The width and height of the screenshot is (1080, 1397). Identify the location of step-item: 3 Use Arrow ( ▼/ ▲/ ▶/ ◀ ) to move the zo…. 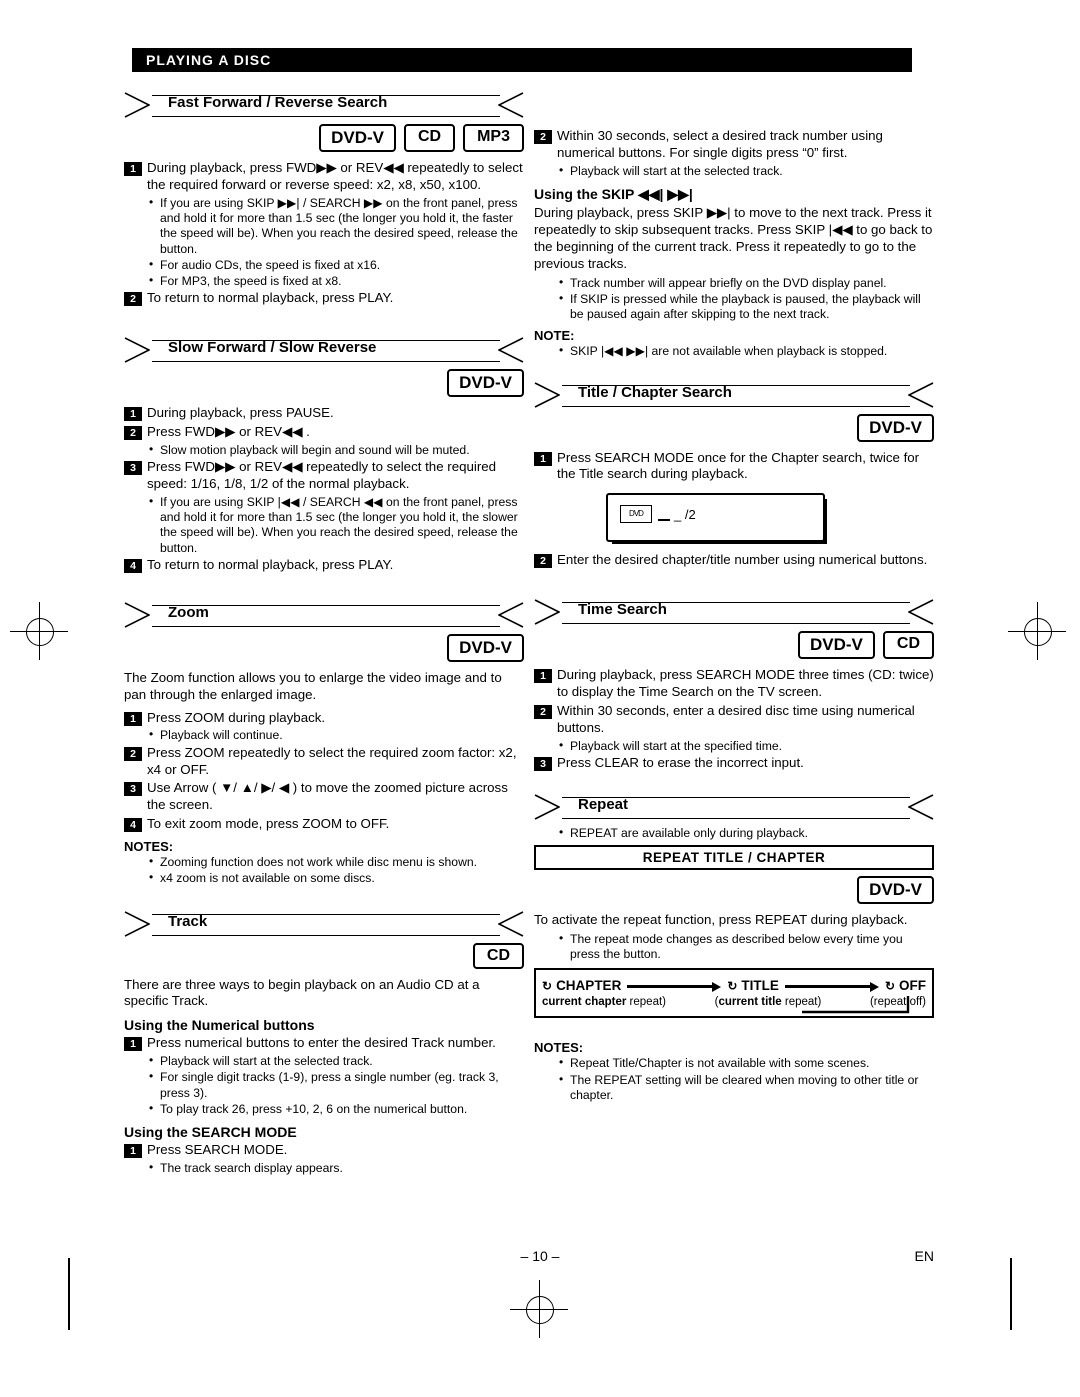
(324, 797).